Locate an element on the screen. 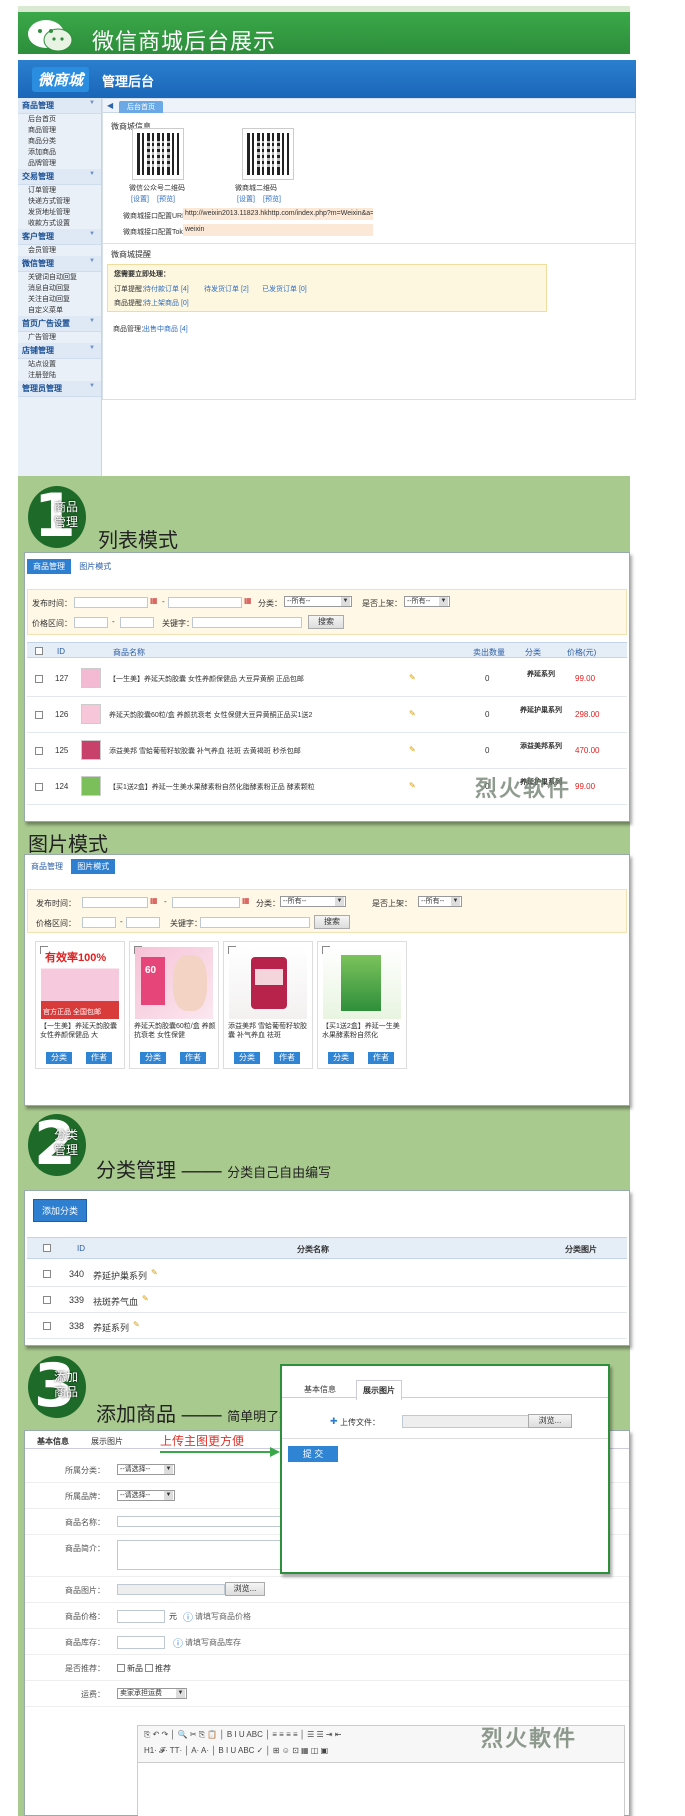 This screenshot has width=685, height=1816. sidebar-item: 广告管理 is located at coordinates (59, 337).